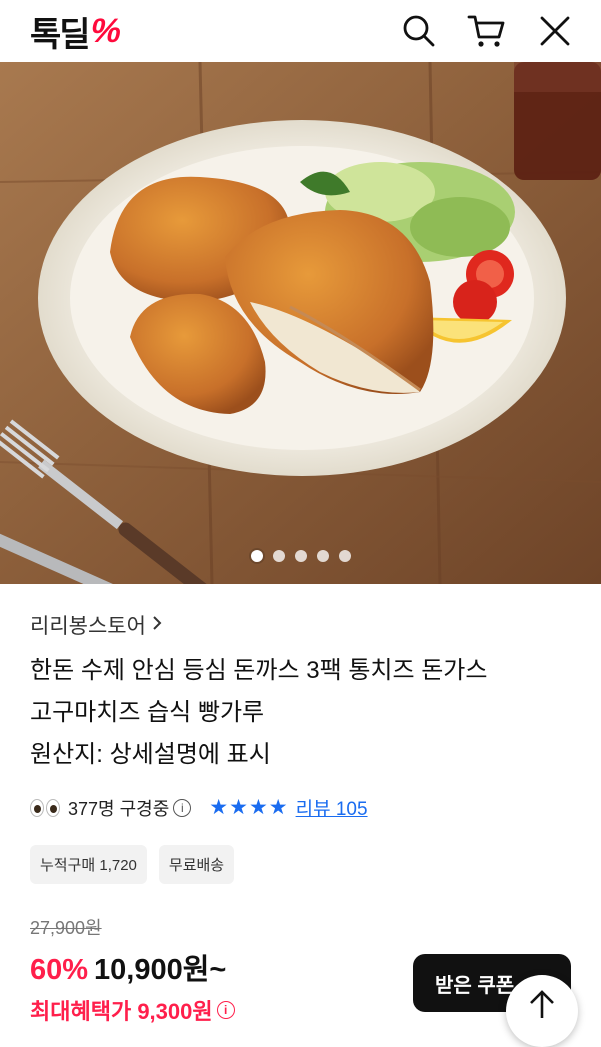 The height and width of the screenshot is (1047, 601). I want to click on header-actions, so click(487, 31).